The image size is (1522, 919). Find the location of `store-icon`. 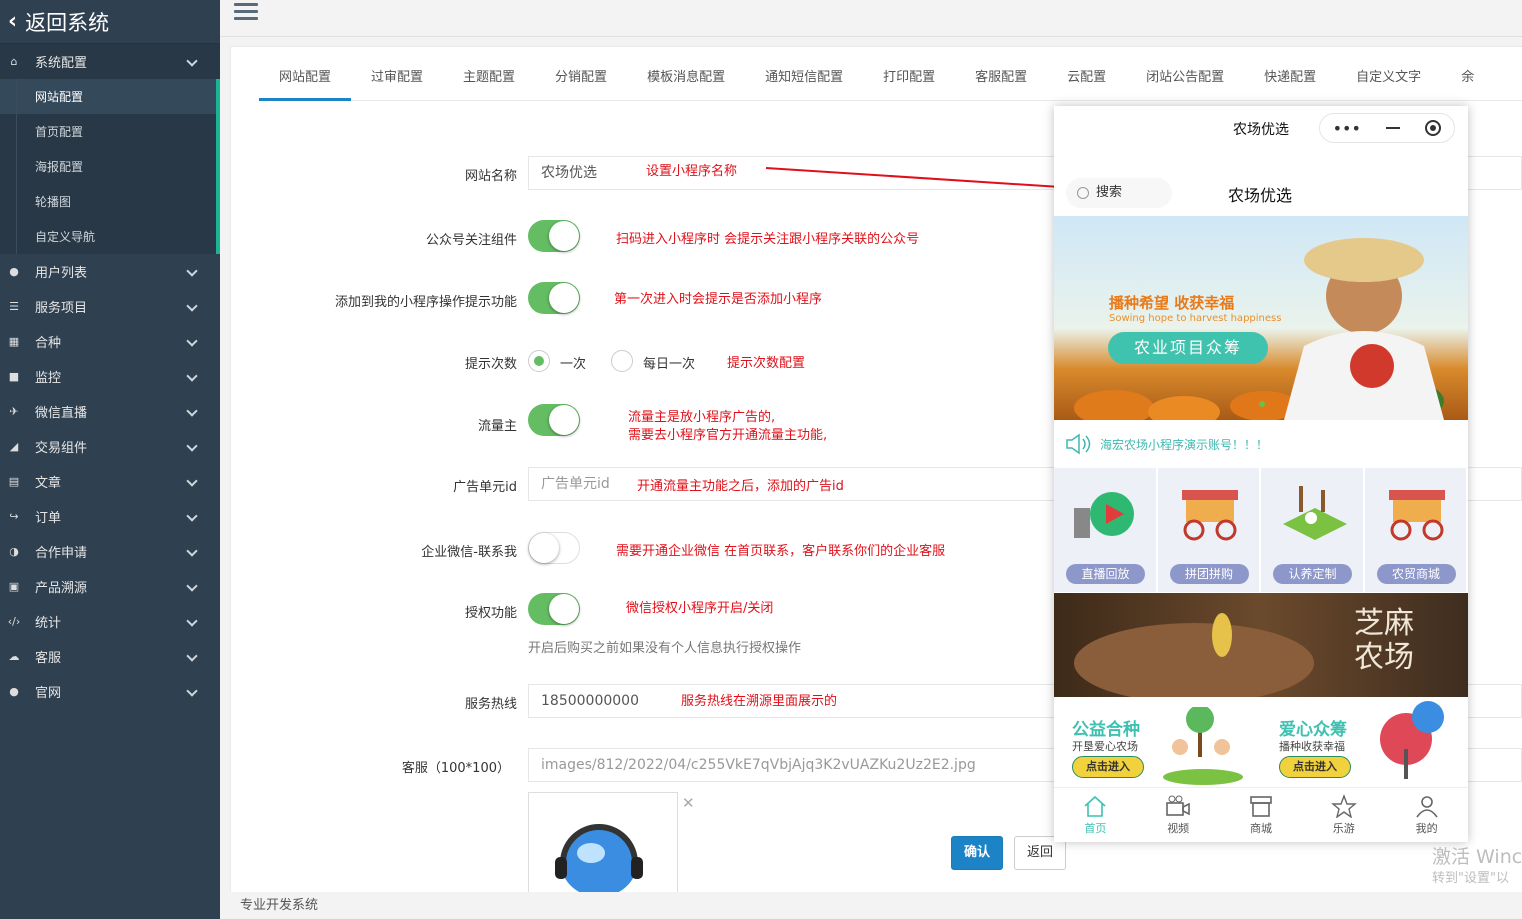

store-icon is located at coordinates (1261, 806).